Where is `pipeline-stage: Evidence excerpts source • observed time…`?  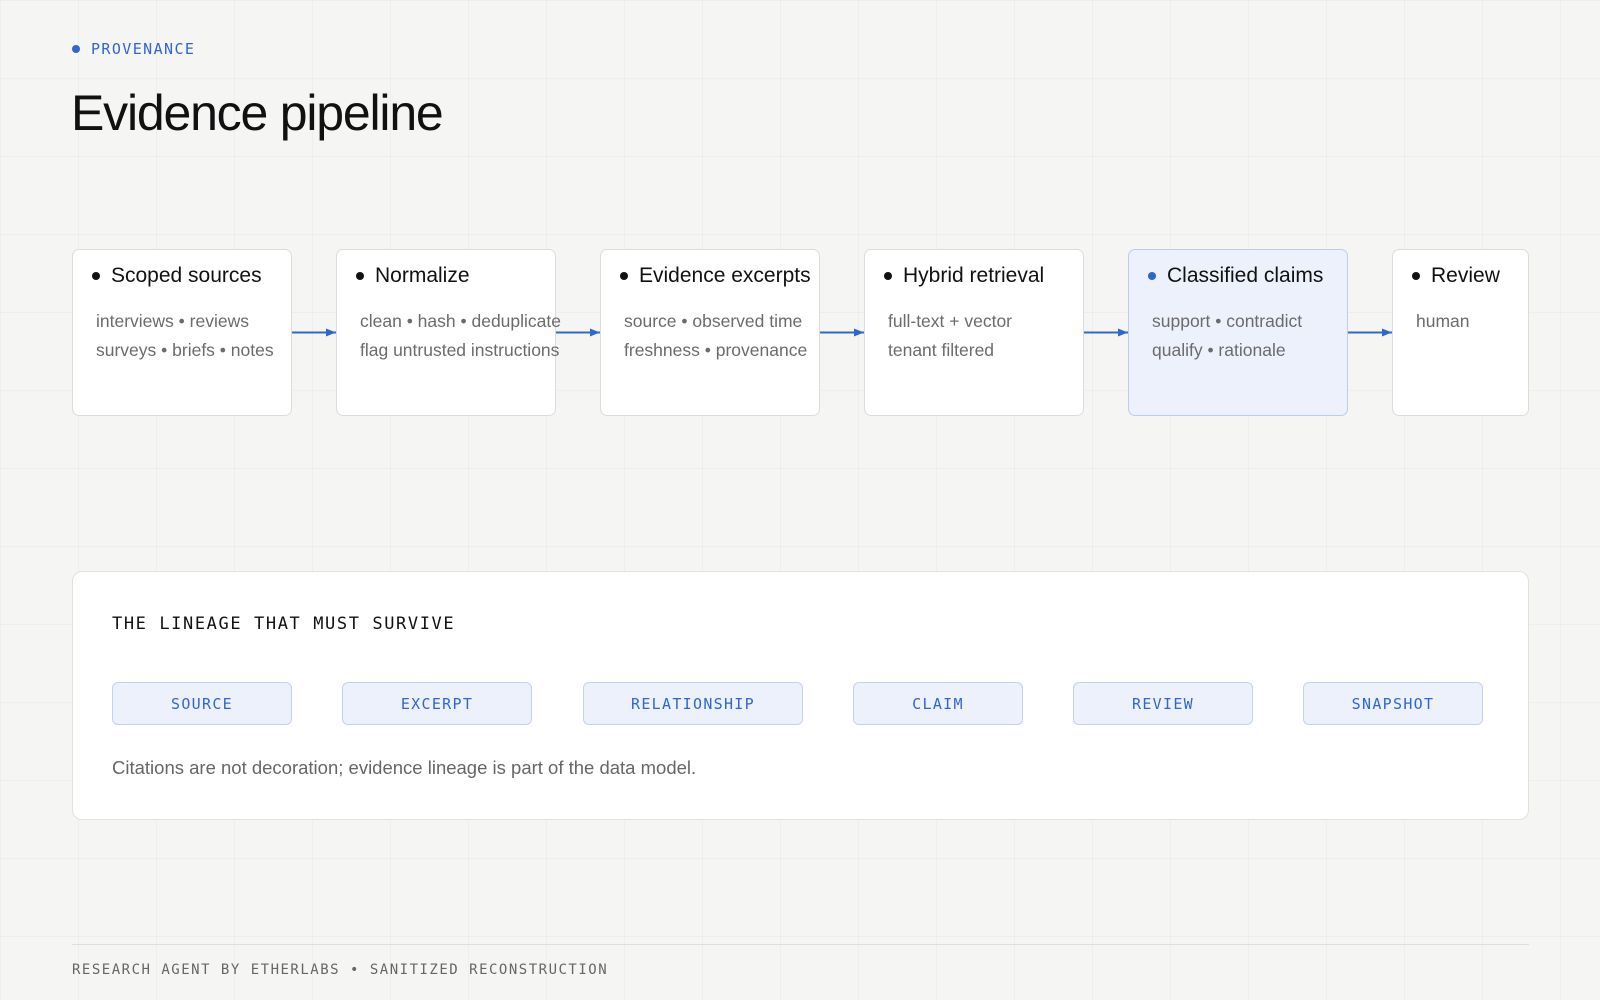
pipeline-stage: Evidence excerpts source • observed time… is located at coordinates (710, 332).